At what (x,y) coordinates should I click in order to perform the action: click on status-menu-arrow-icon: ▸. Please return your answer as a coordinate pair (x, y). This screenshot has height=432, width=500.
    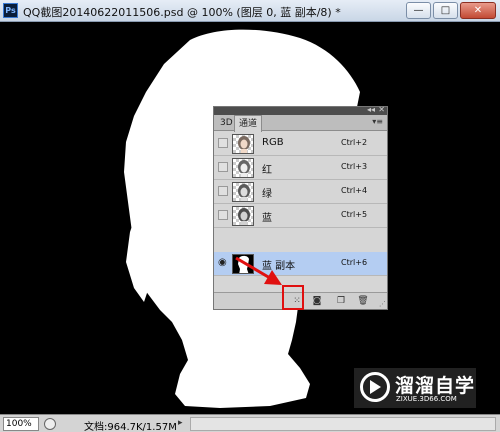
    Looking at the image, I should click on (180, 423).